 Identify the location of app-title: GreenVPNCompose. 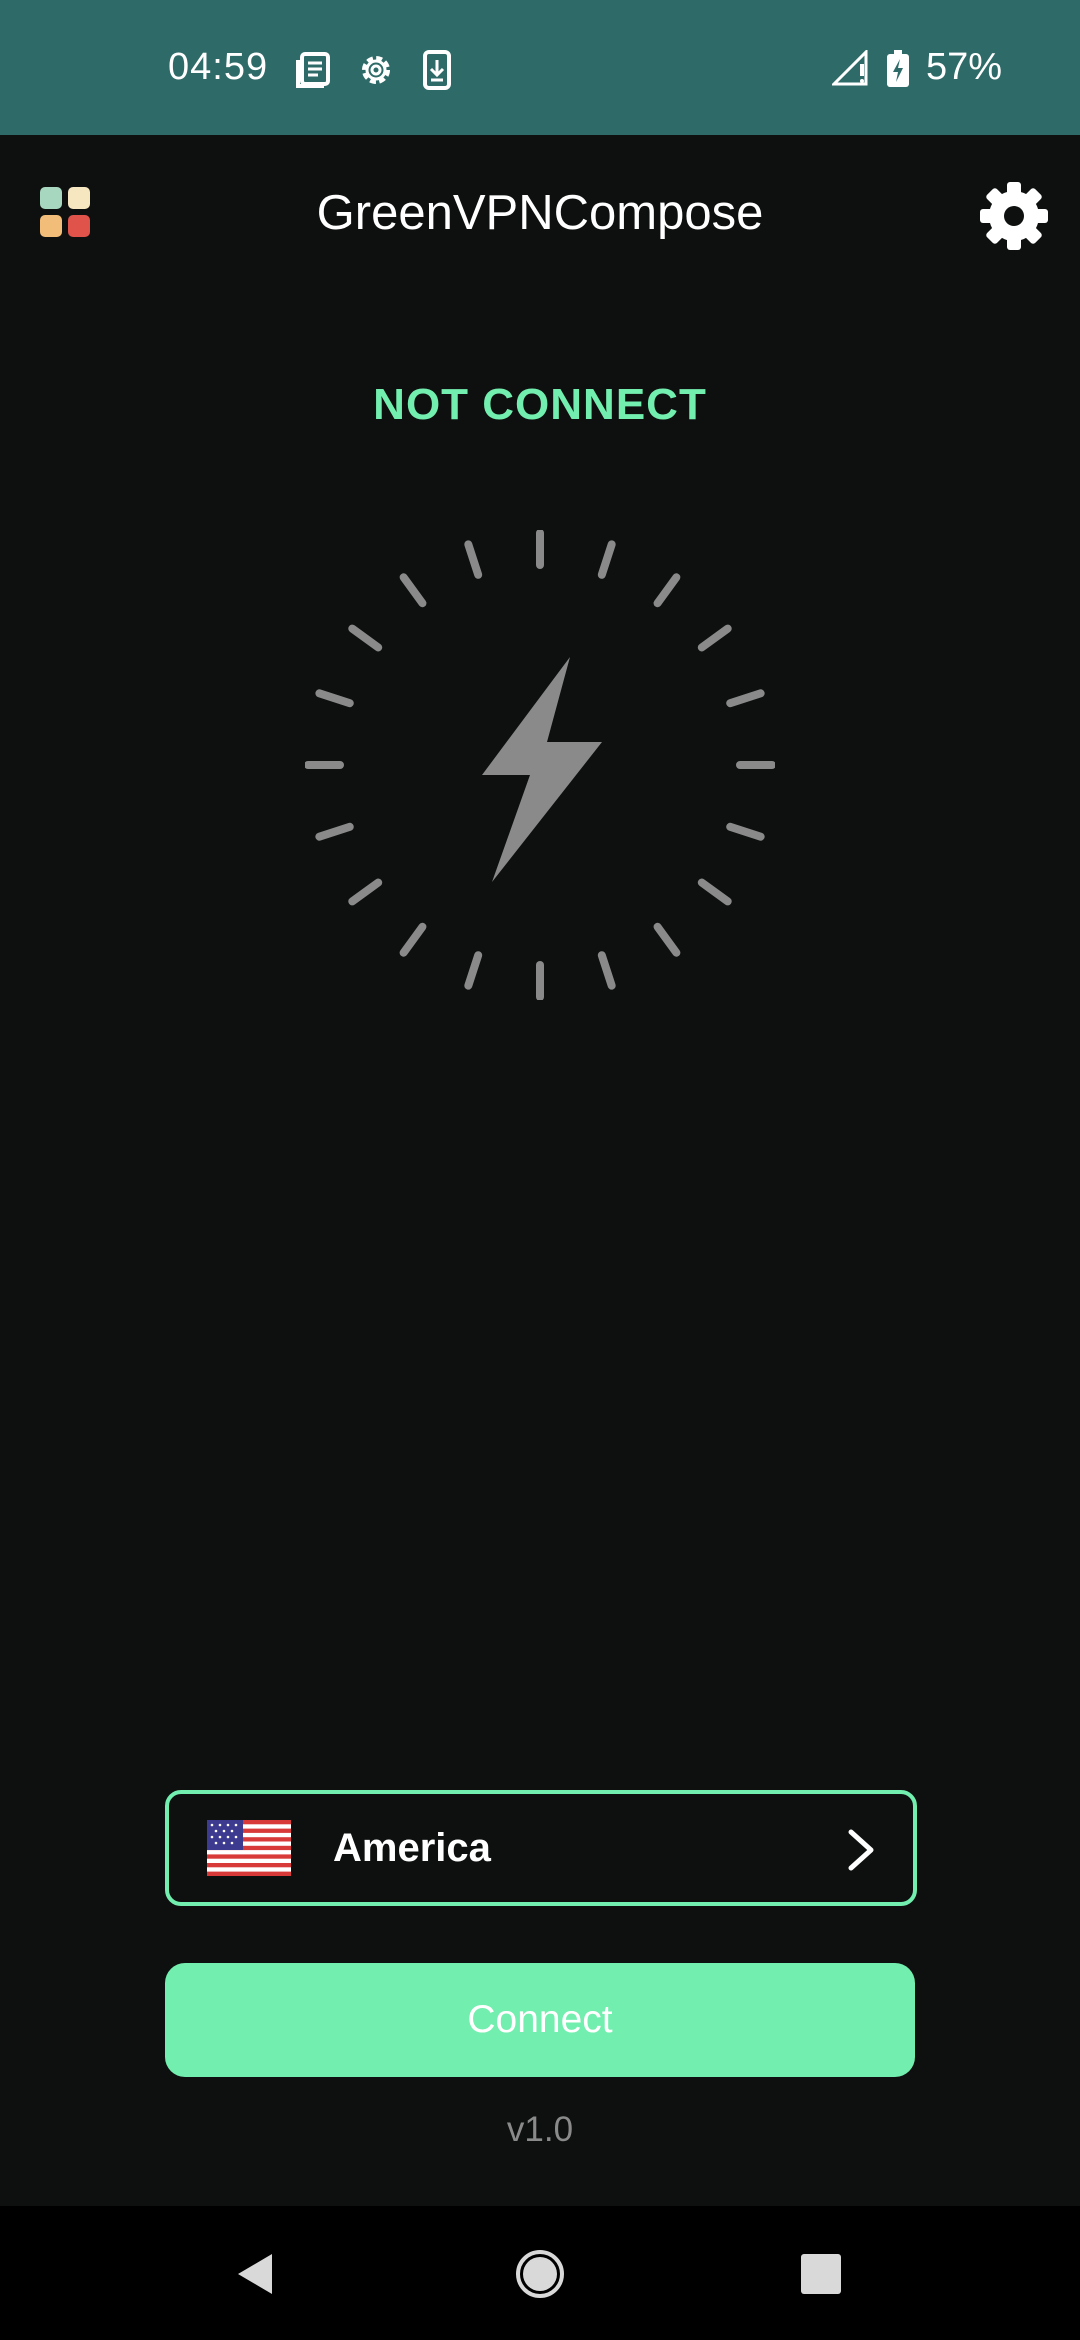
(540, 213).